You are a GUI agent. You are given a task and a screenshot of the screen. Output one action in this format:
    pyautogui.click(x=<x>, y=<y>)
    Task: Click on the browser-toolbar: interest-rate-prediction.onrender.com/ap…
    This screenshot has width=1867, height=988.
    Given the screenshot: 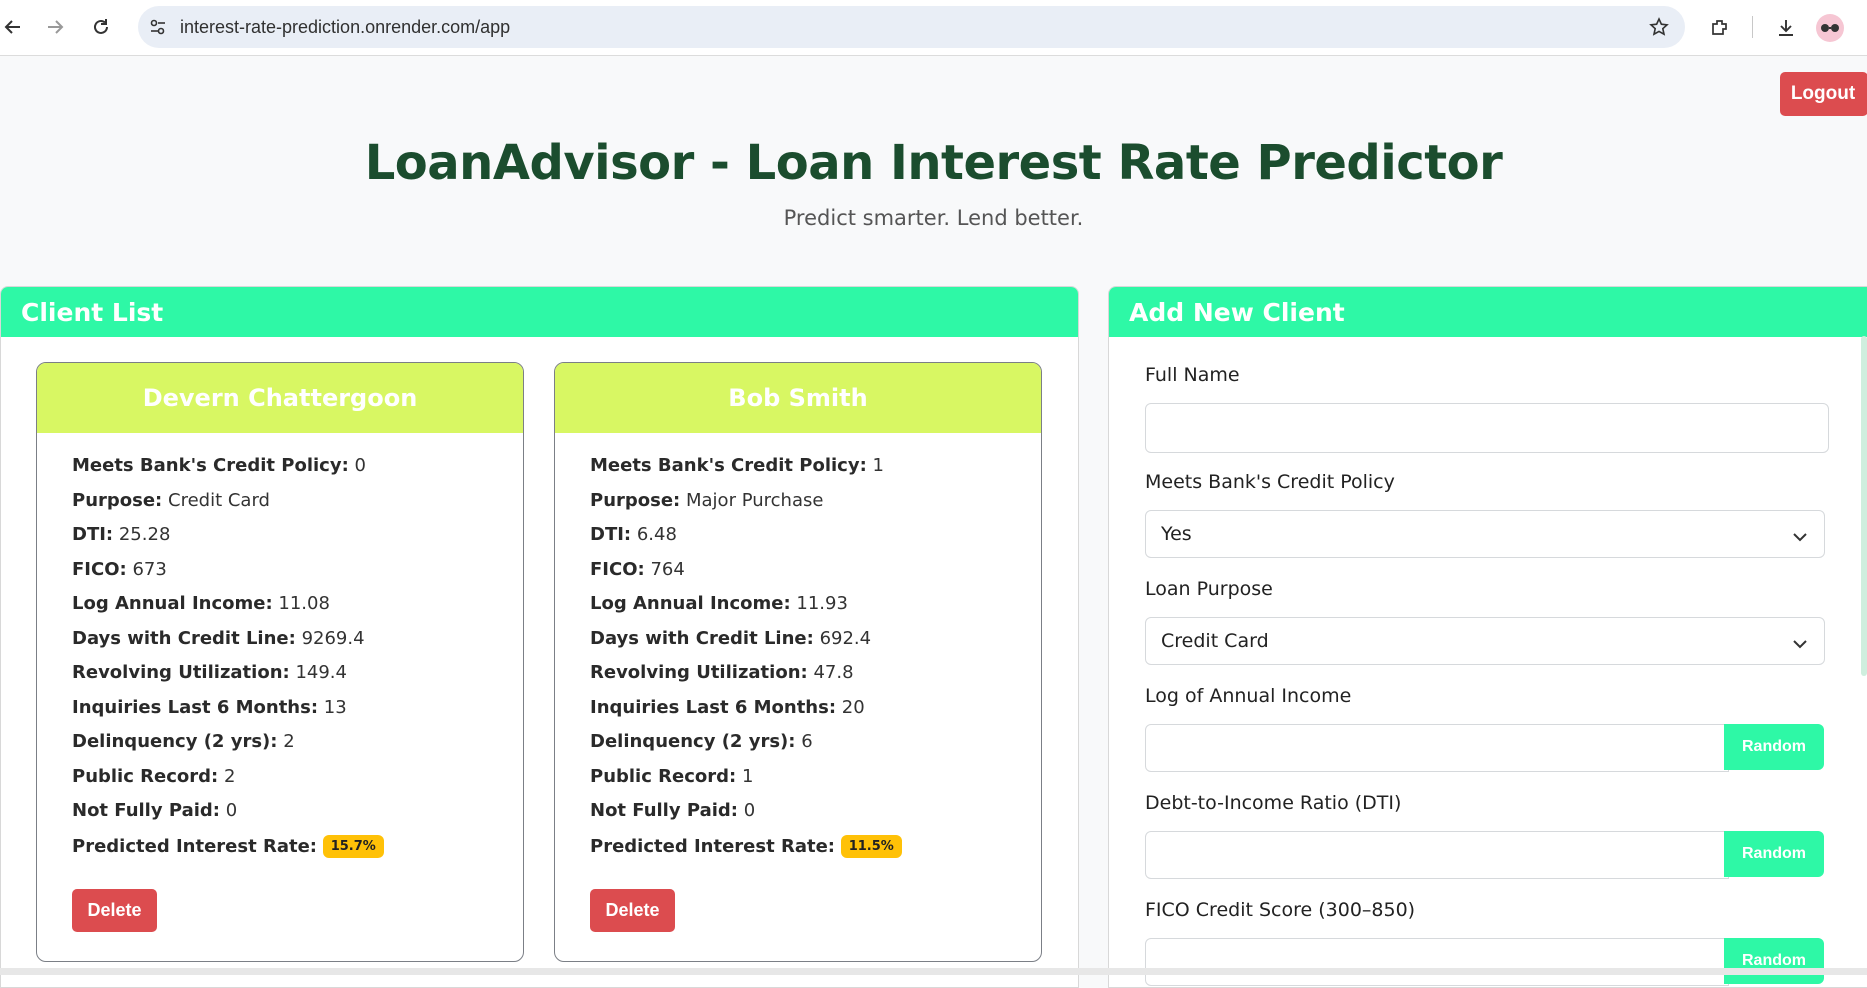 What is the action you would take?
    pyautogui.click(x=933, y=28)
    